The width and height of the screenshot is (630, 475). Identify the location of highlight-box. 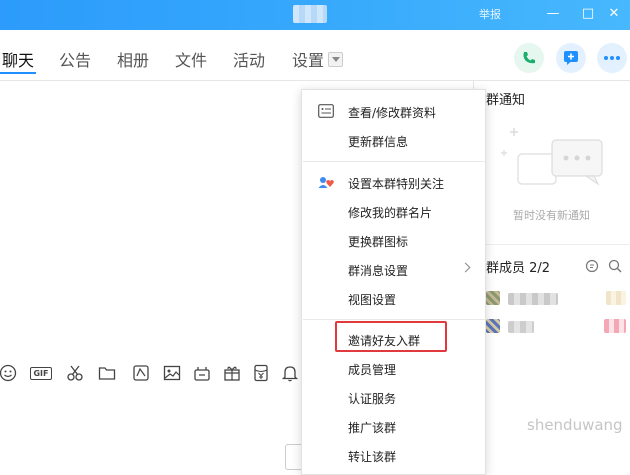
(391, 336).